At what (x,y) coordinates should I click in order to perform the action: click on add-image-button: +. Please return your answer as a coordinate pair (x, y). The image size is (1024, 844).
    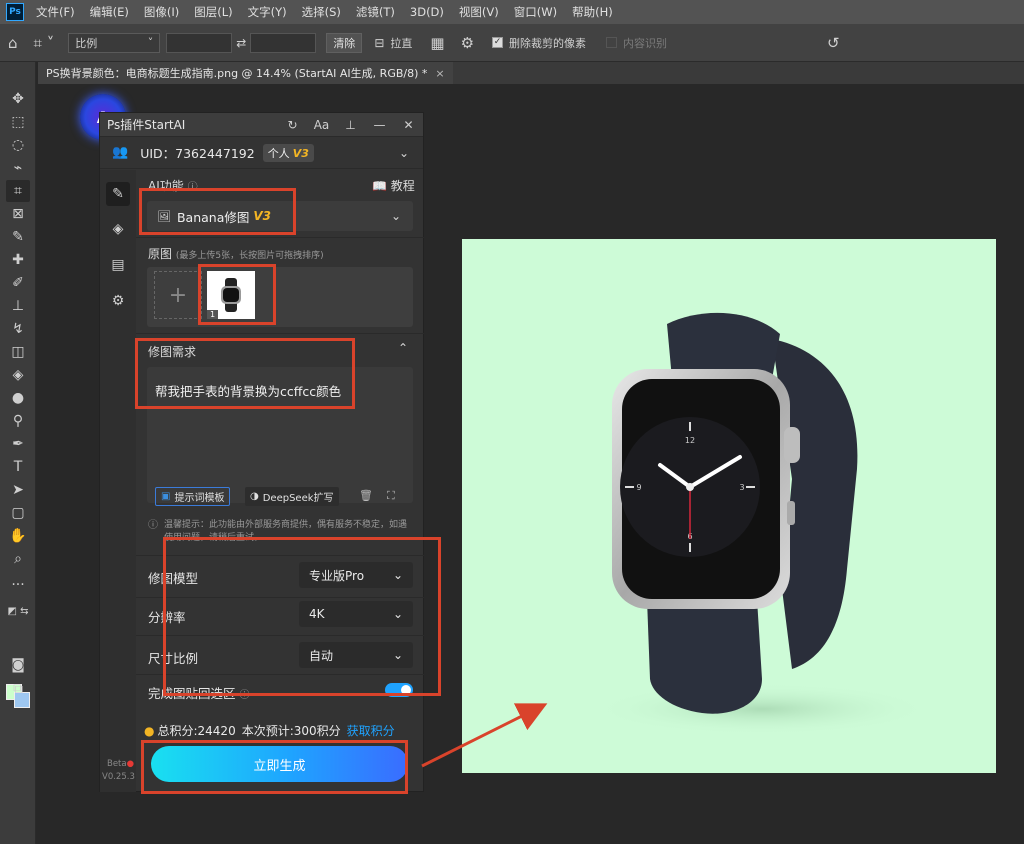
    Looking at the image, I should click on (178, 295).